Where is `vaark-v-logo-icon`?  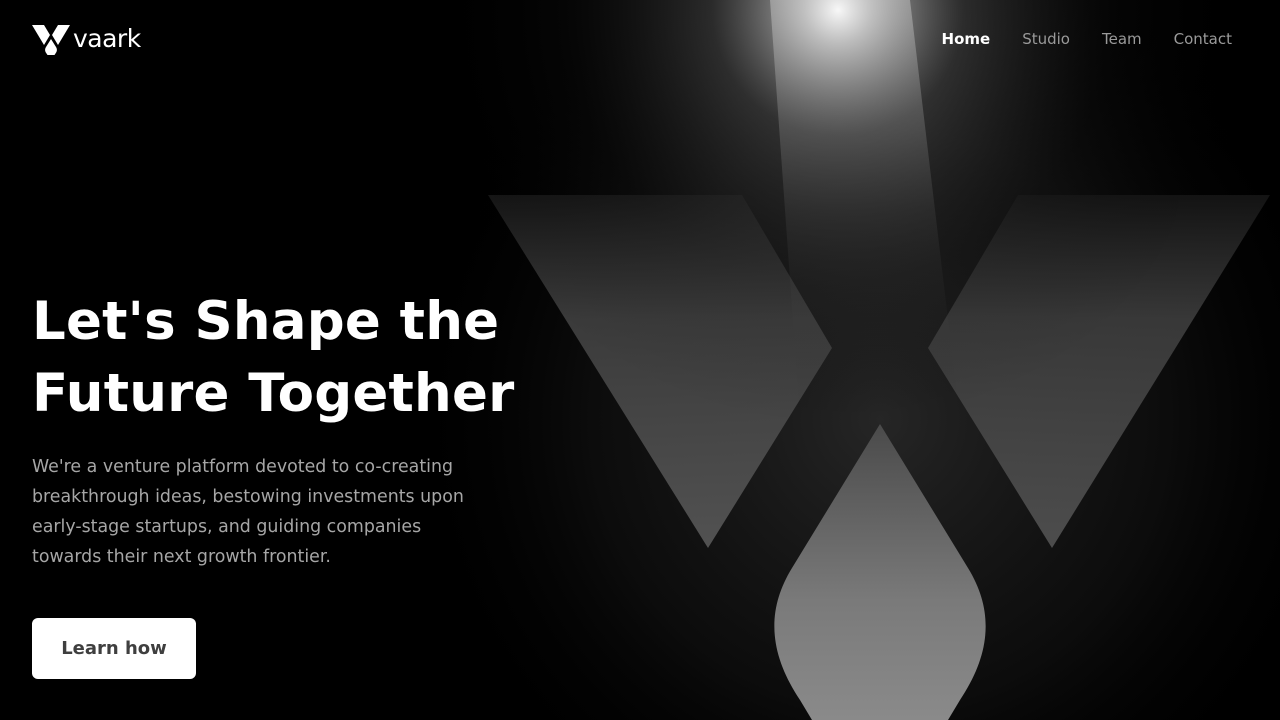
vaark-v-logo-icon is located at coordinates (51, 40).